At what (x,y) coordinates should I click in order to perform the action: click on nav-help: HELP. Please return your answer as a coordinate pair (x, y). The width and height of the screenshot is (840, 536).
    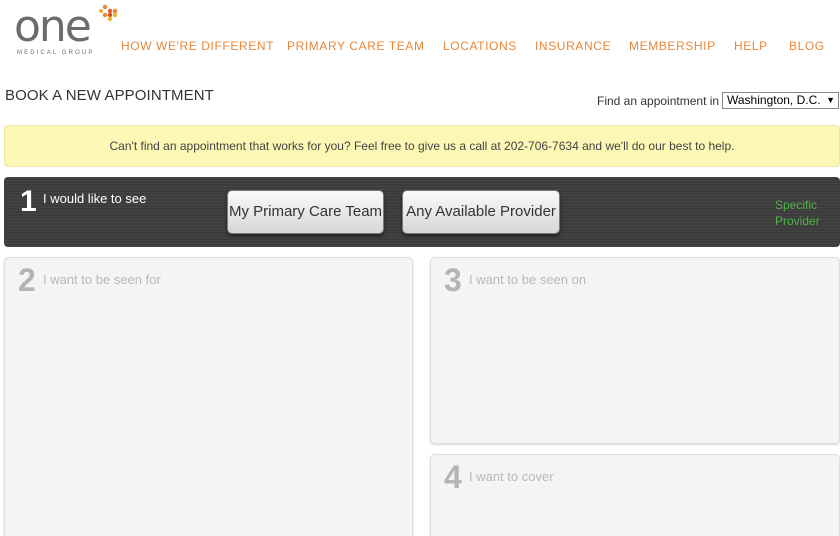
    Looking at the image, I should click on (751, 46).